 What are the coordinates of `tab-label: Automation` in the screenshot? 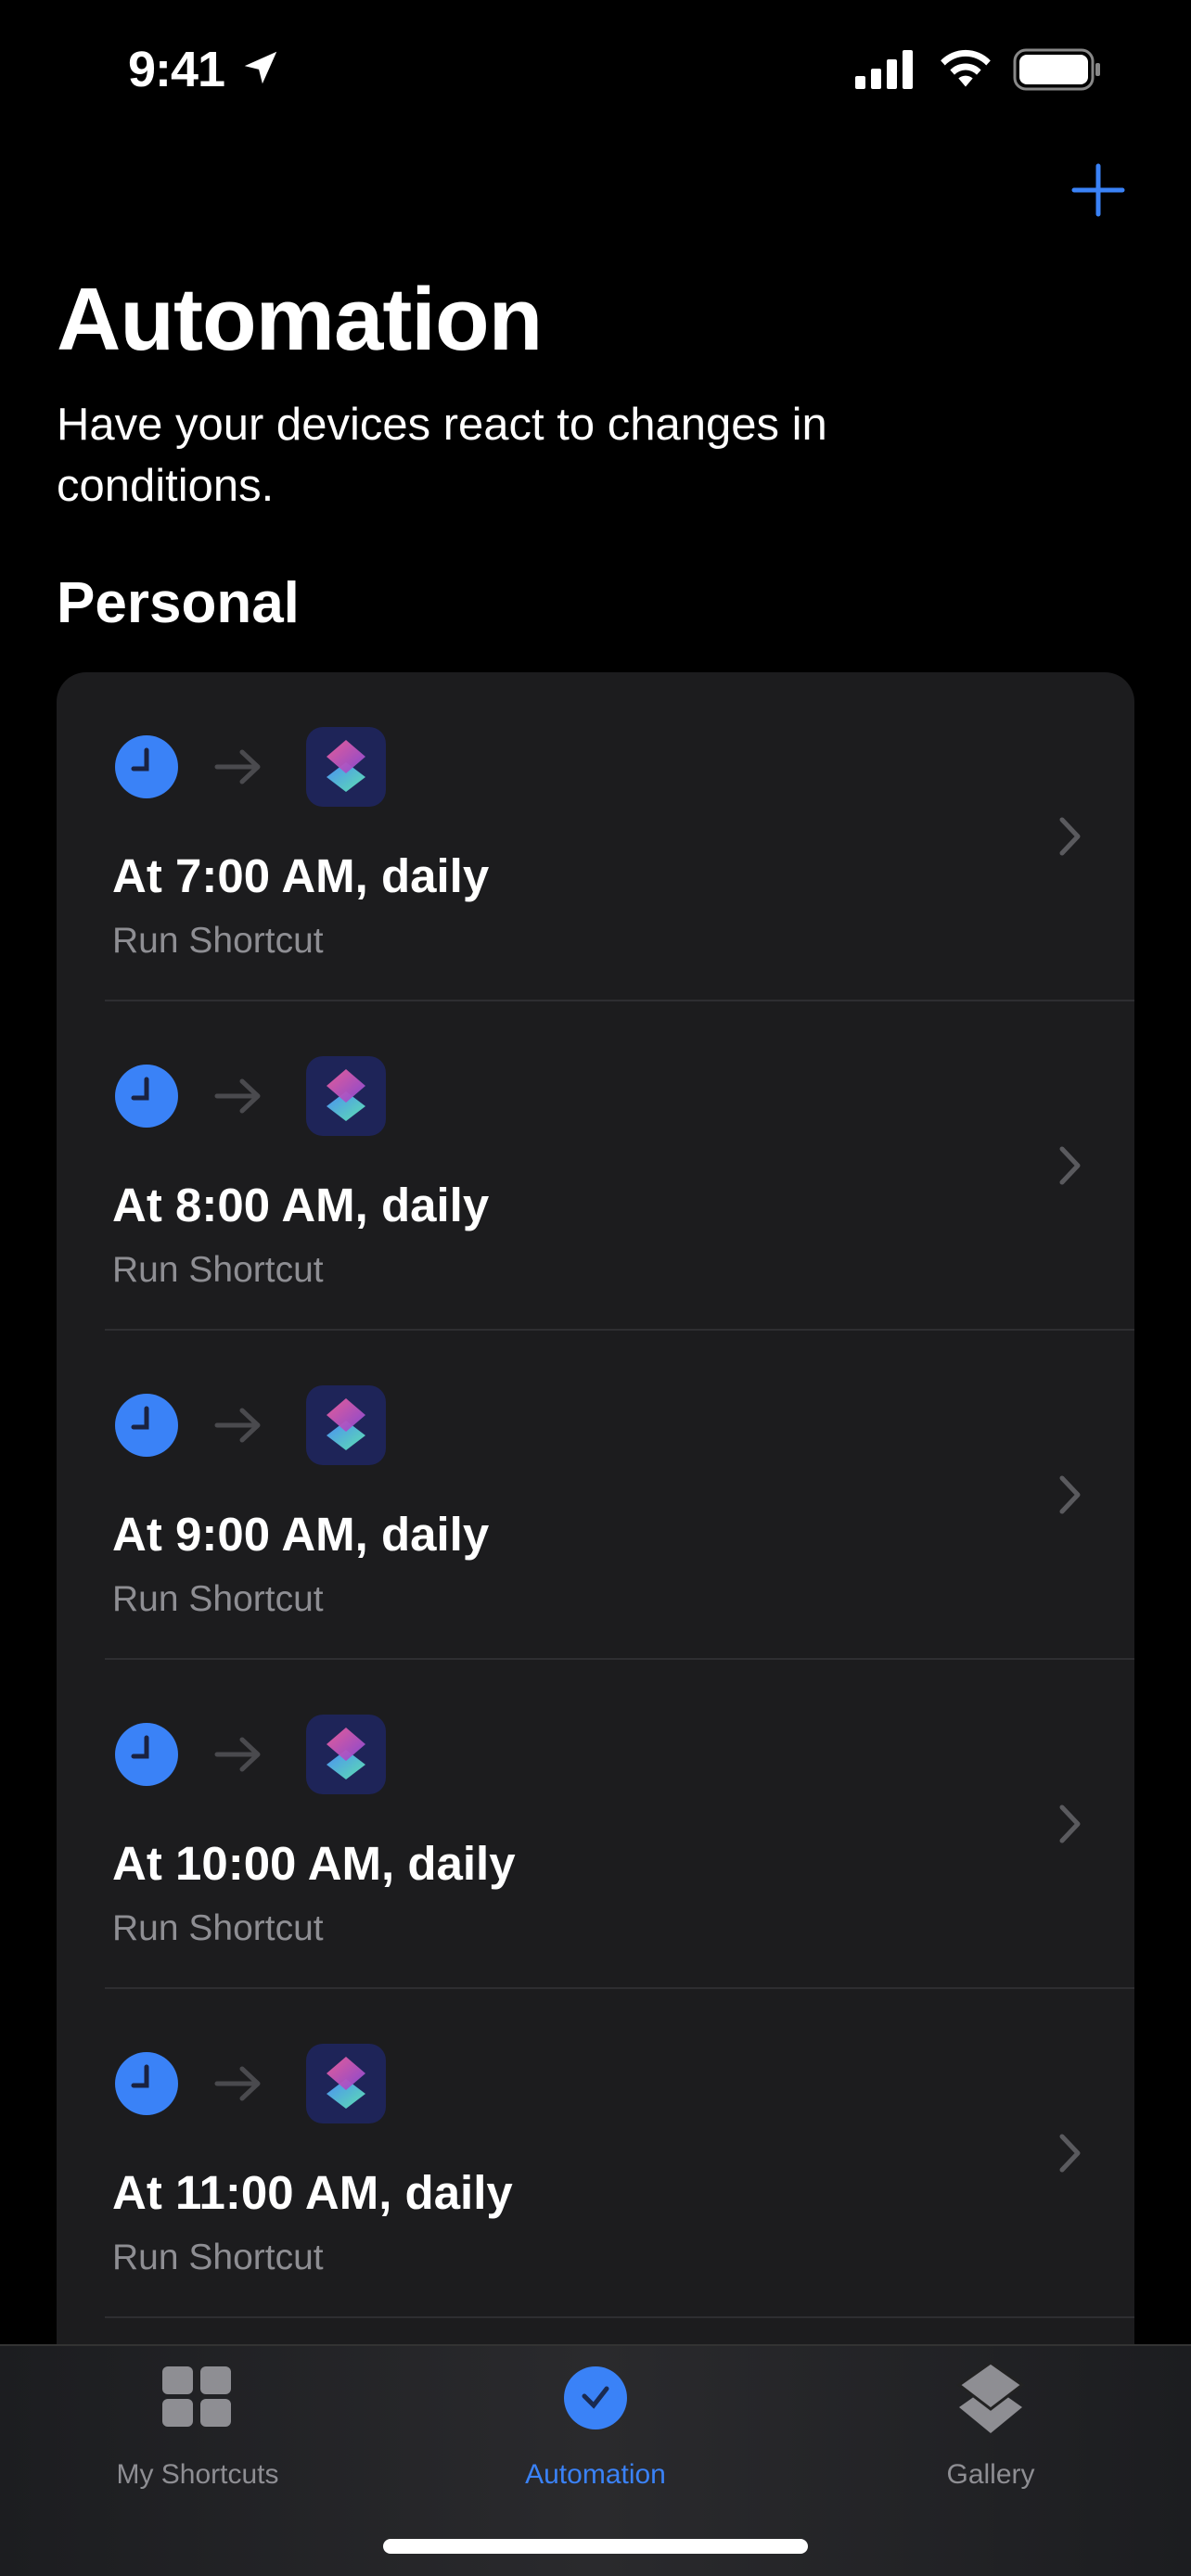 It's located at (595, 2474).